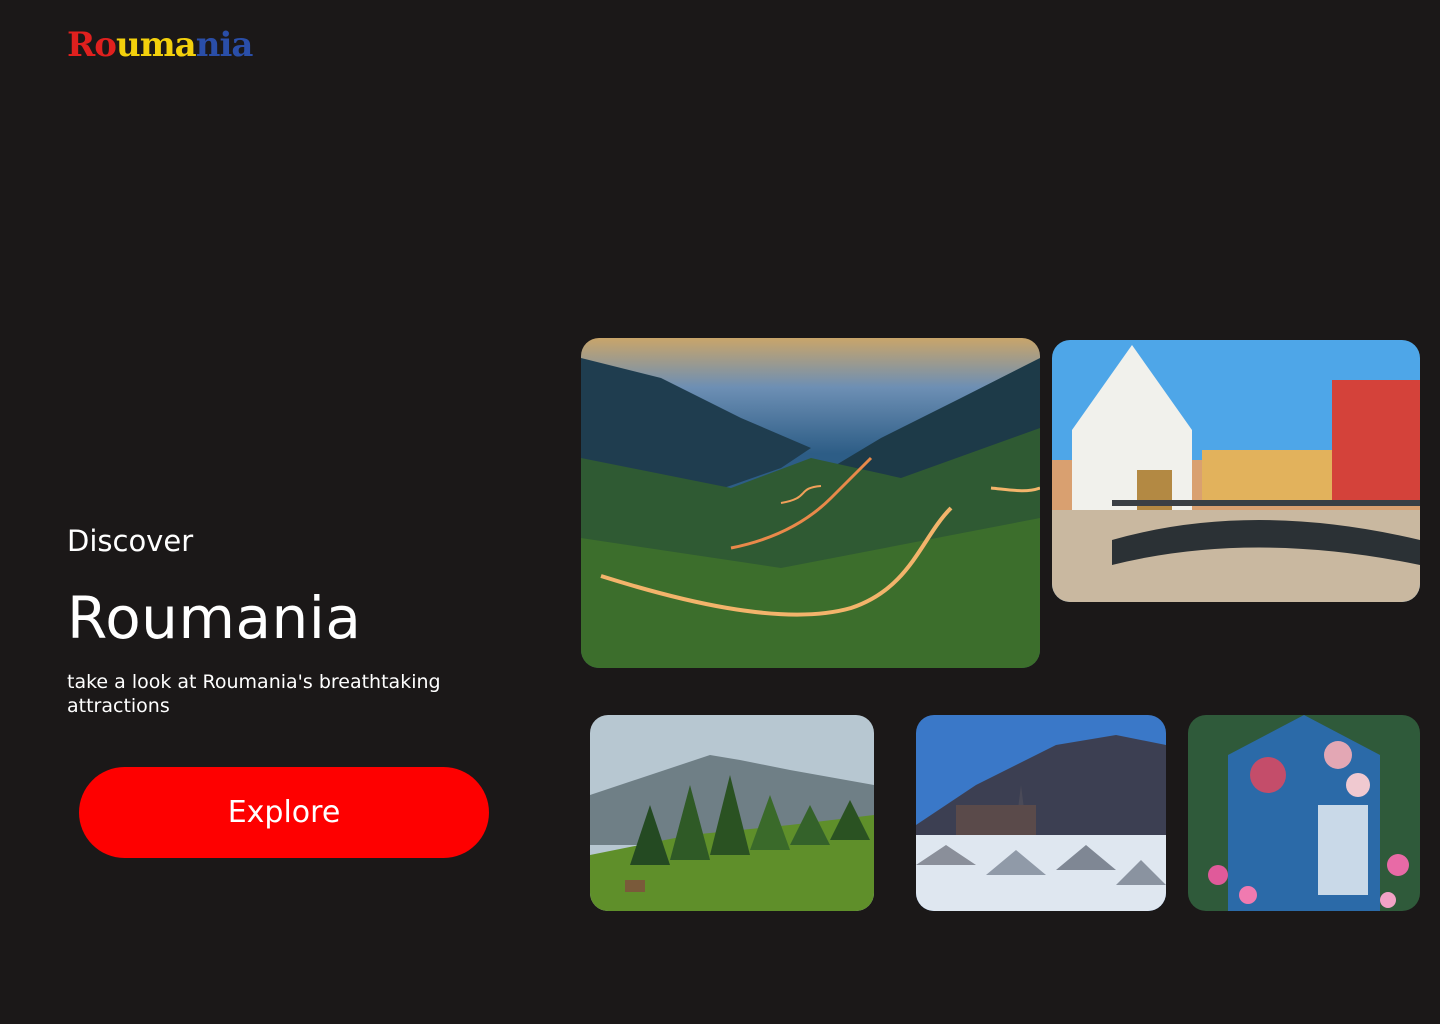 The width and height of the screenshot is (1440, 1024). I want to click on painted-cross-photo, so click(1304, 813).